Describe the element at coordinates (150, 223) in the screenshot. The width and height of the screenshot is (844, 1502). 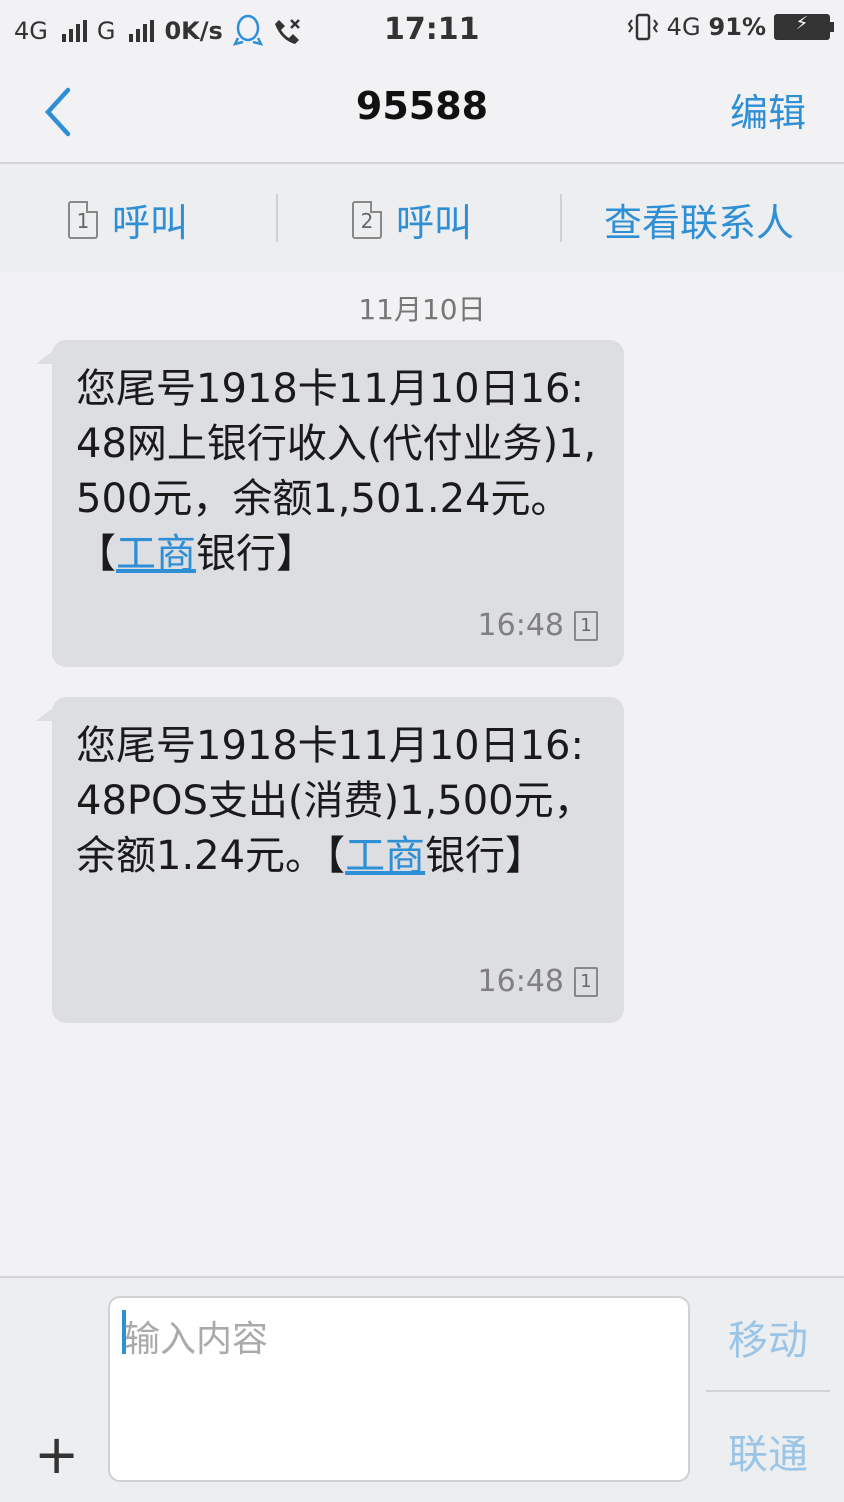
I see `call-sim1-label: 呼叫` at that location.